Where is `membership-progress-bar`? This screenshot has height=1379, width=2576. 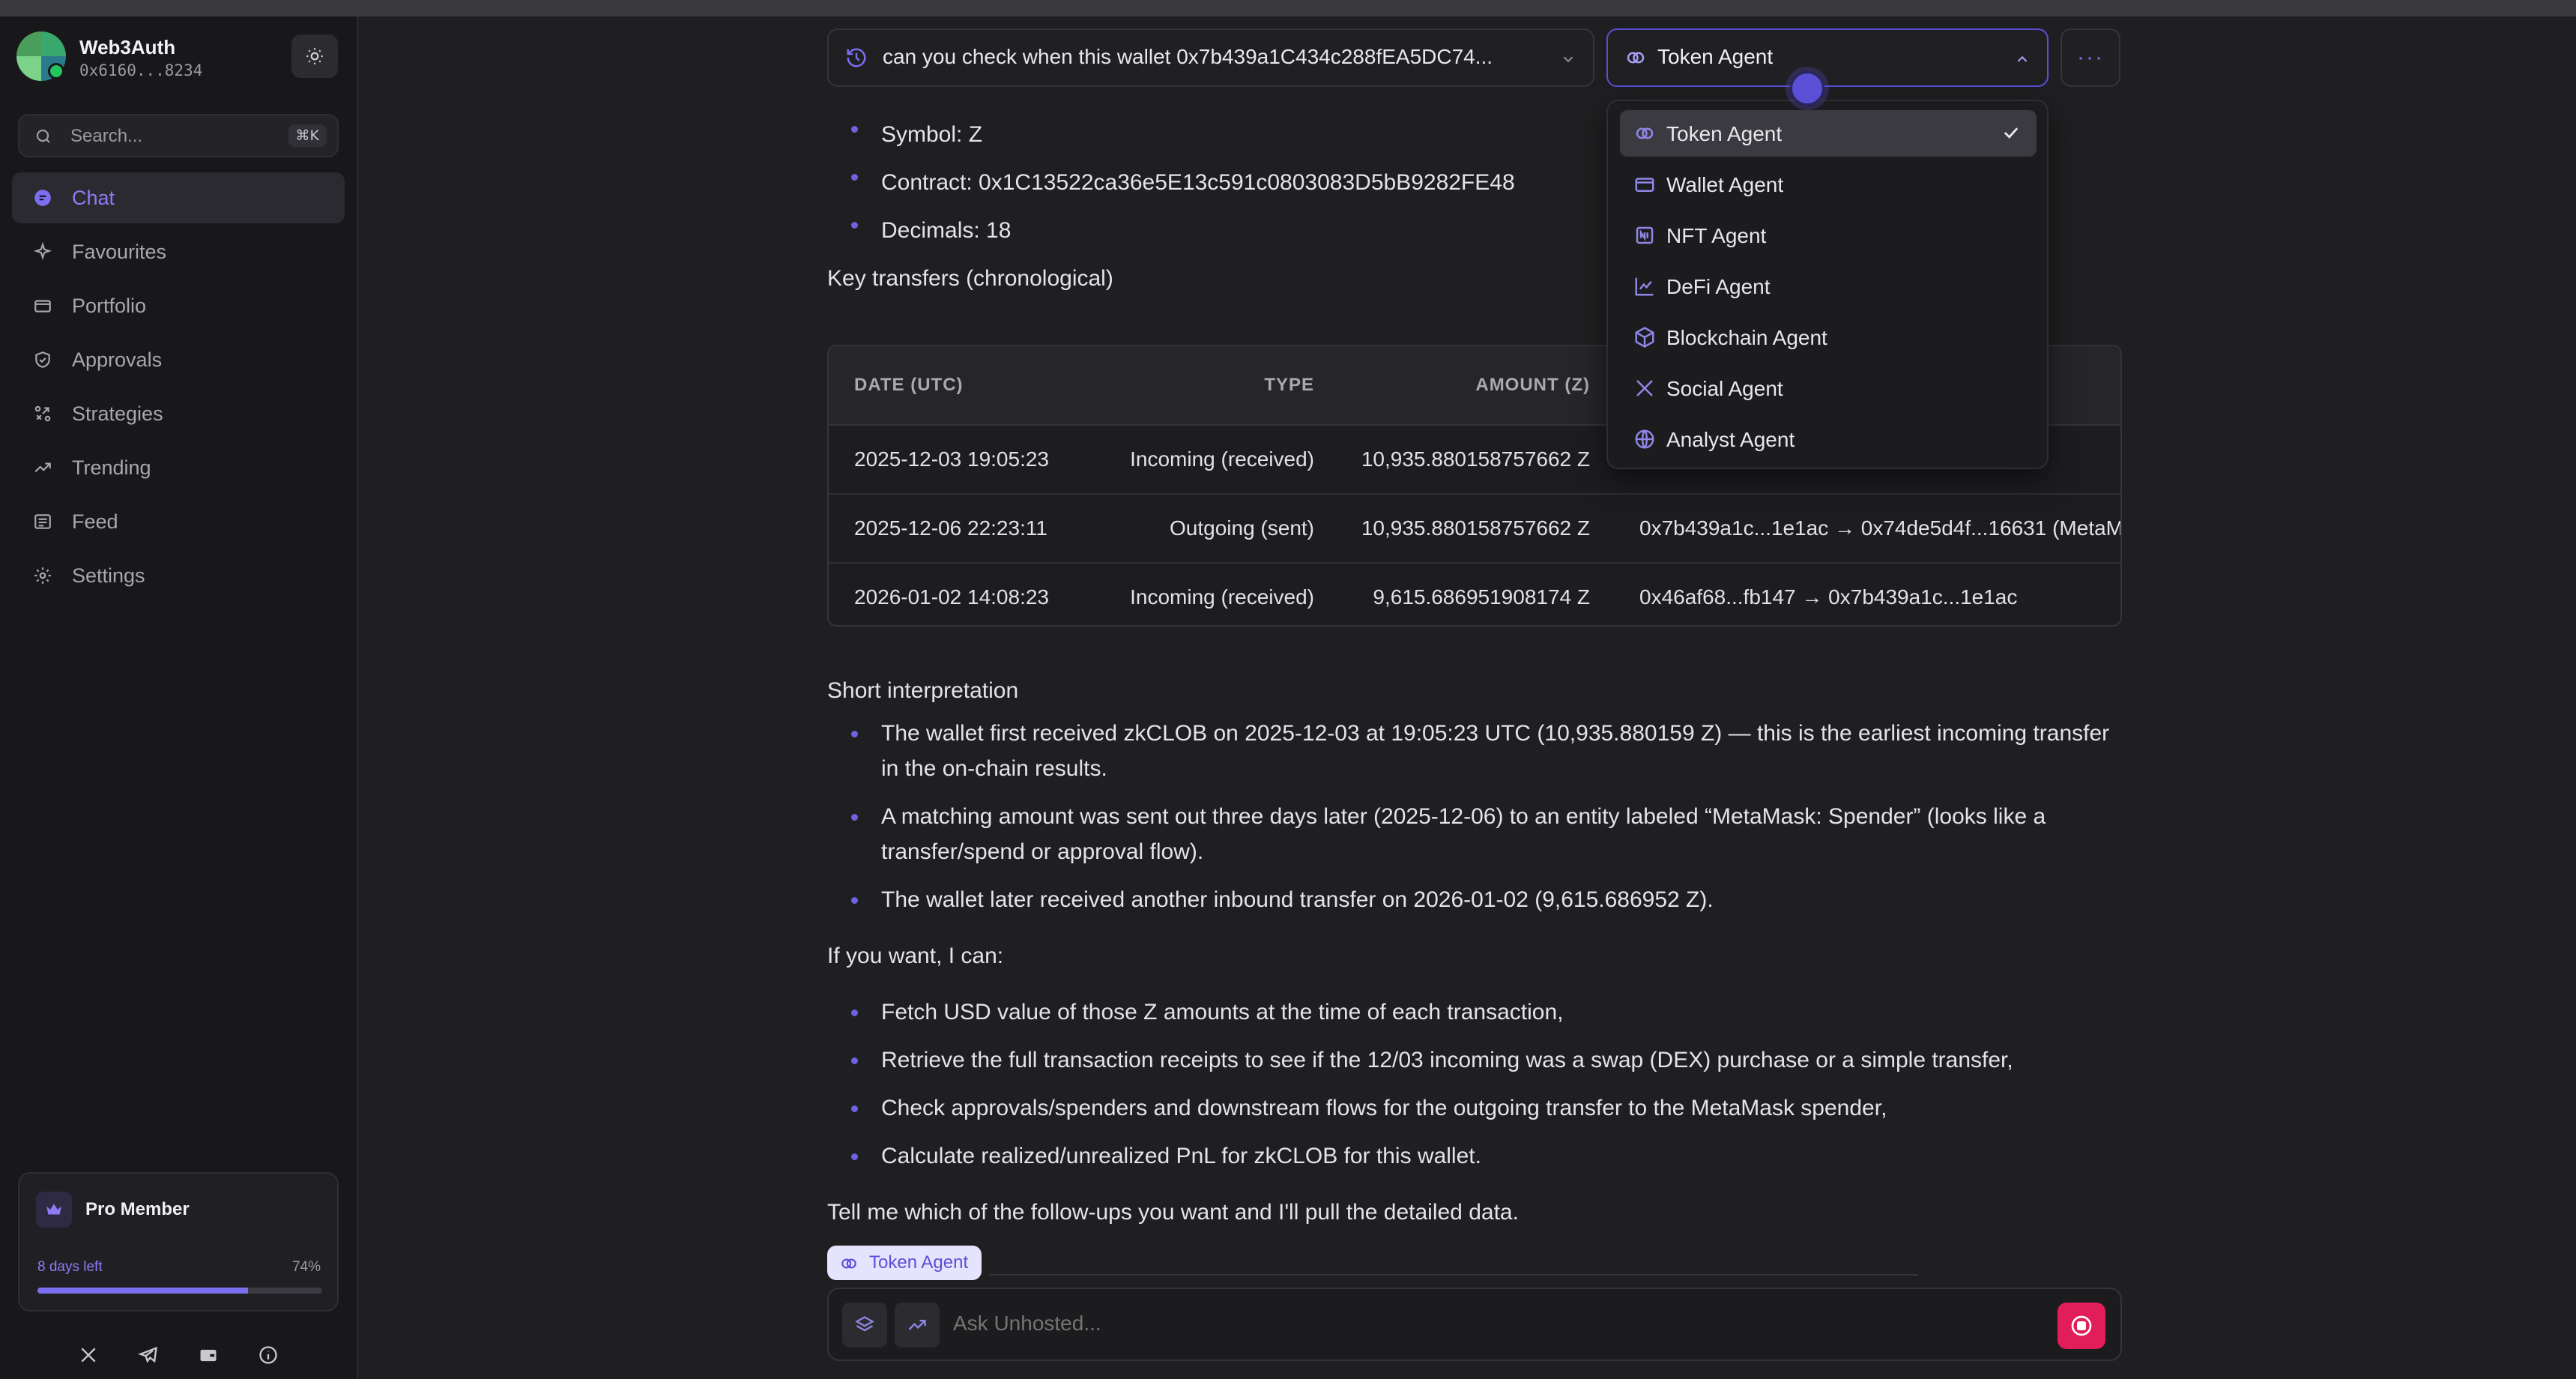 membership-progress-bar is located at coordinates (179, 1291).